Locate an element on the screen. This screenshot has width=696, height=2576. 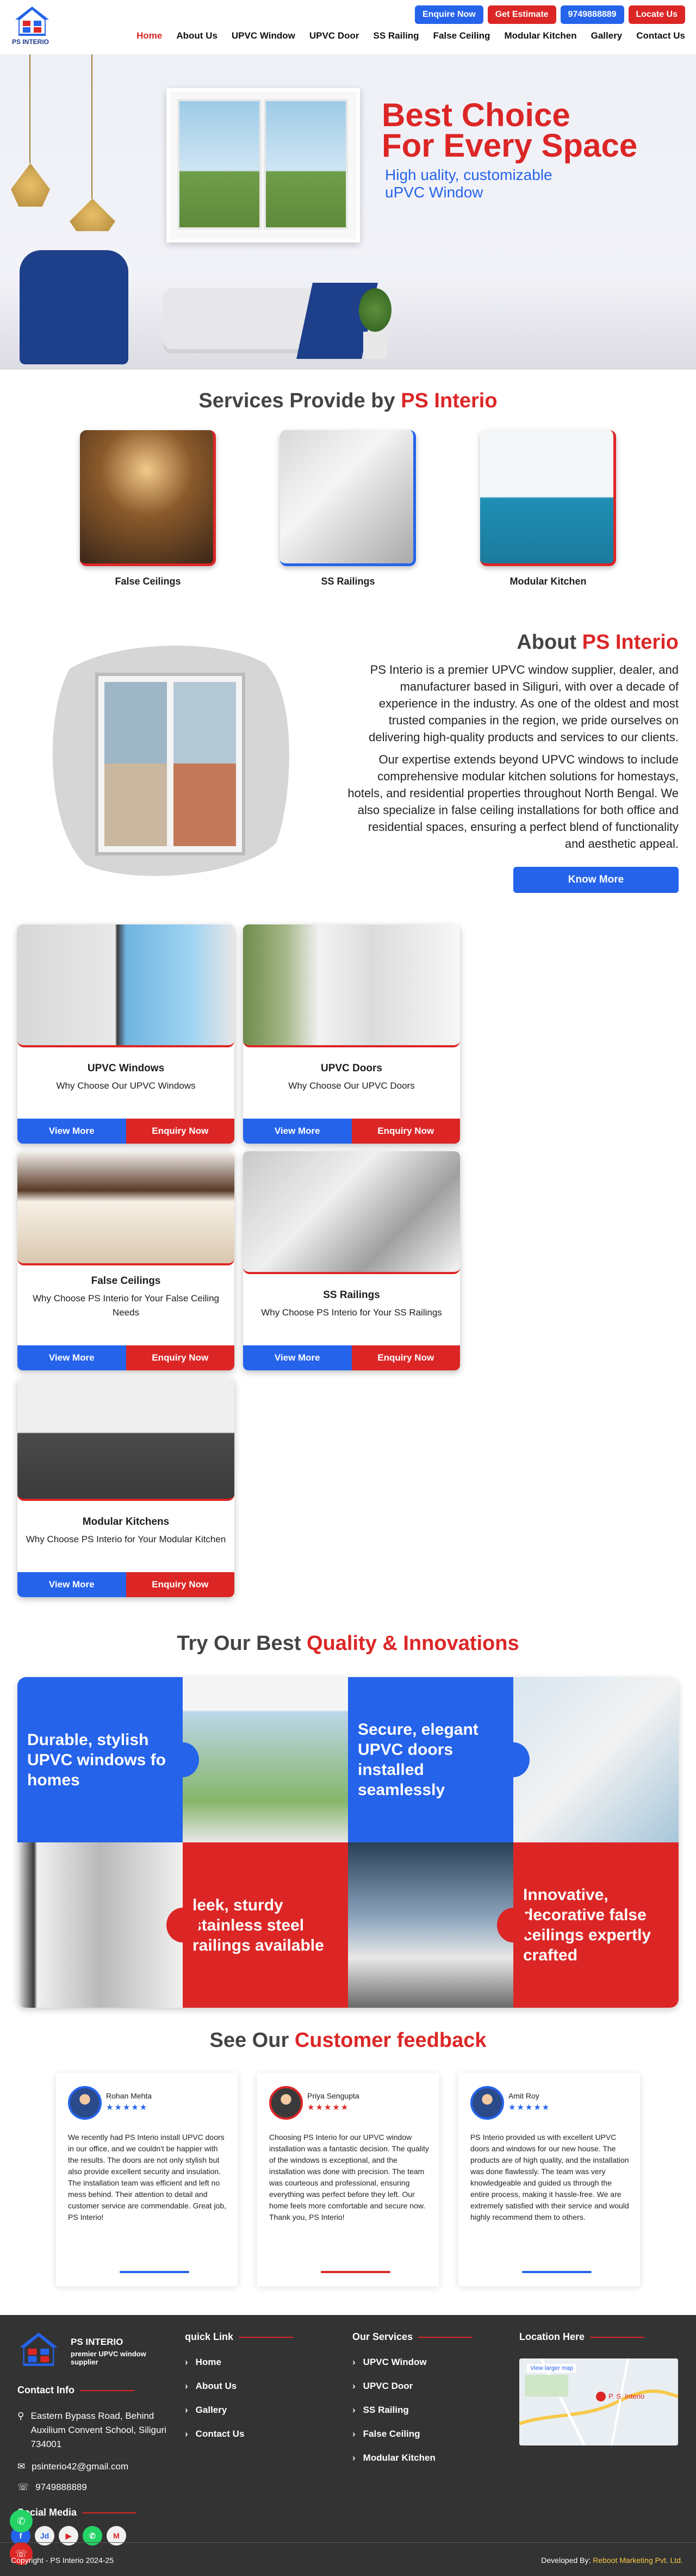
location-title: Location Here is located at coordinates (582, 2337).